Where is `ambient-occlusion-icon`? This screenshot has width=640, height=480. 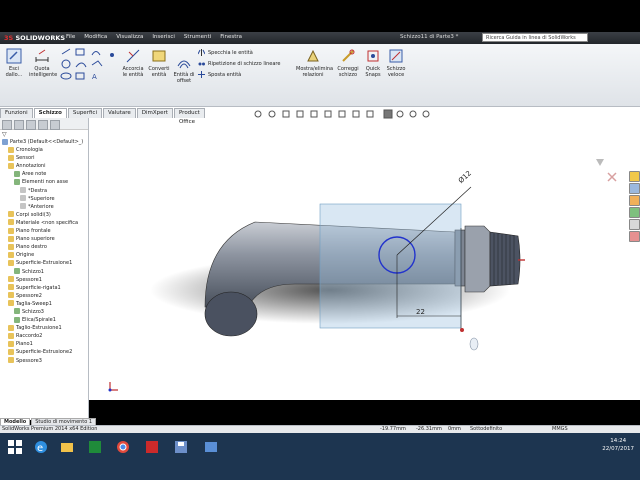 ambient-occlusion-icon is located at coordinates (426, 114).